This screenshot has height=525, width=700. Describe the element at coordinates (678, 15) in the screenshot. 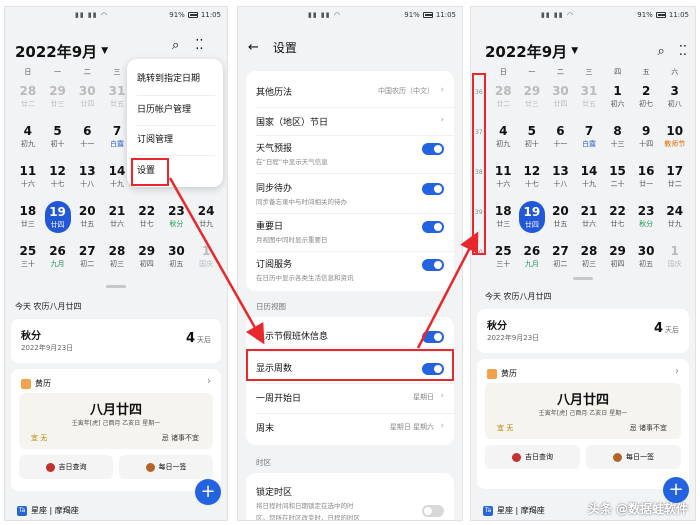

I see `clock: 11:05` at that location.